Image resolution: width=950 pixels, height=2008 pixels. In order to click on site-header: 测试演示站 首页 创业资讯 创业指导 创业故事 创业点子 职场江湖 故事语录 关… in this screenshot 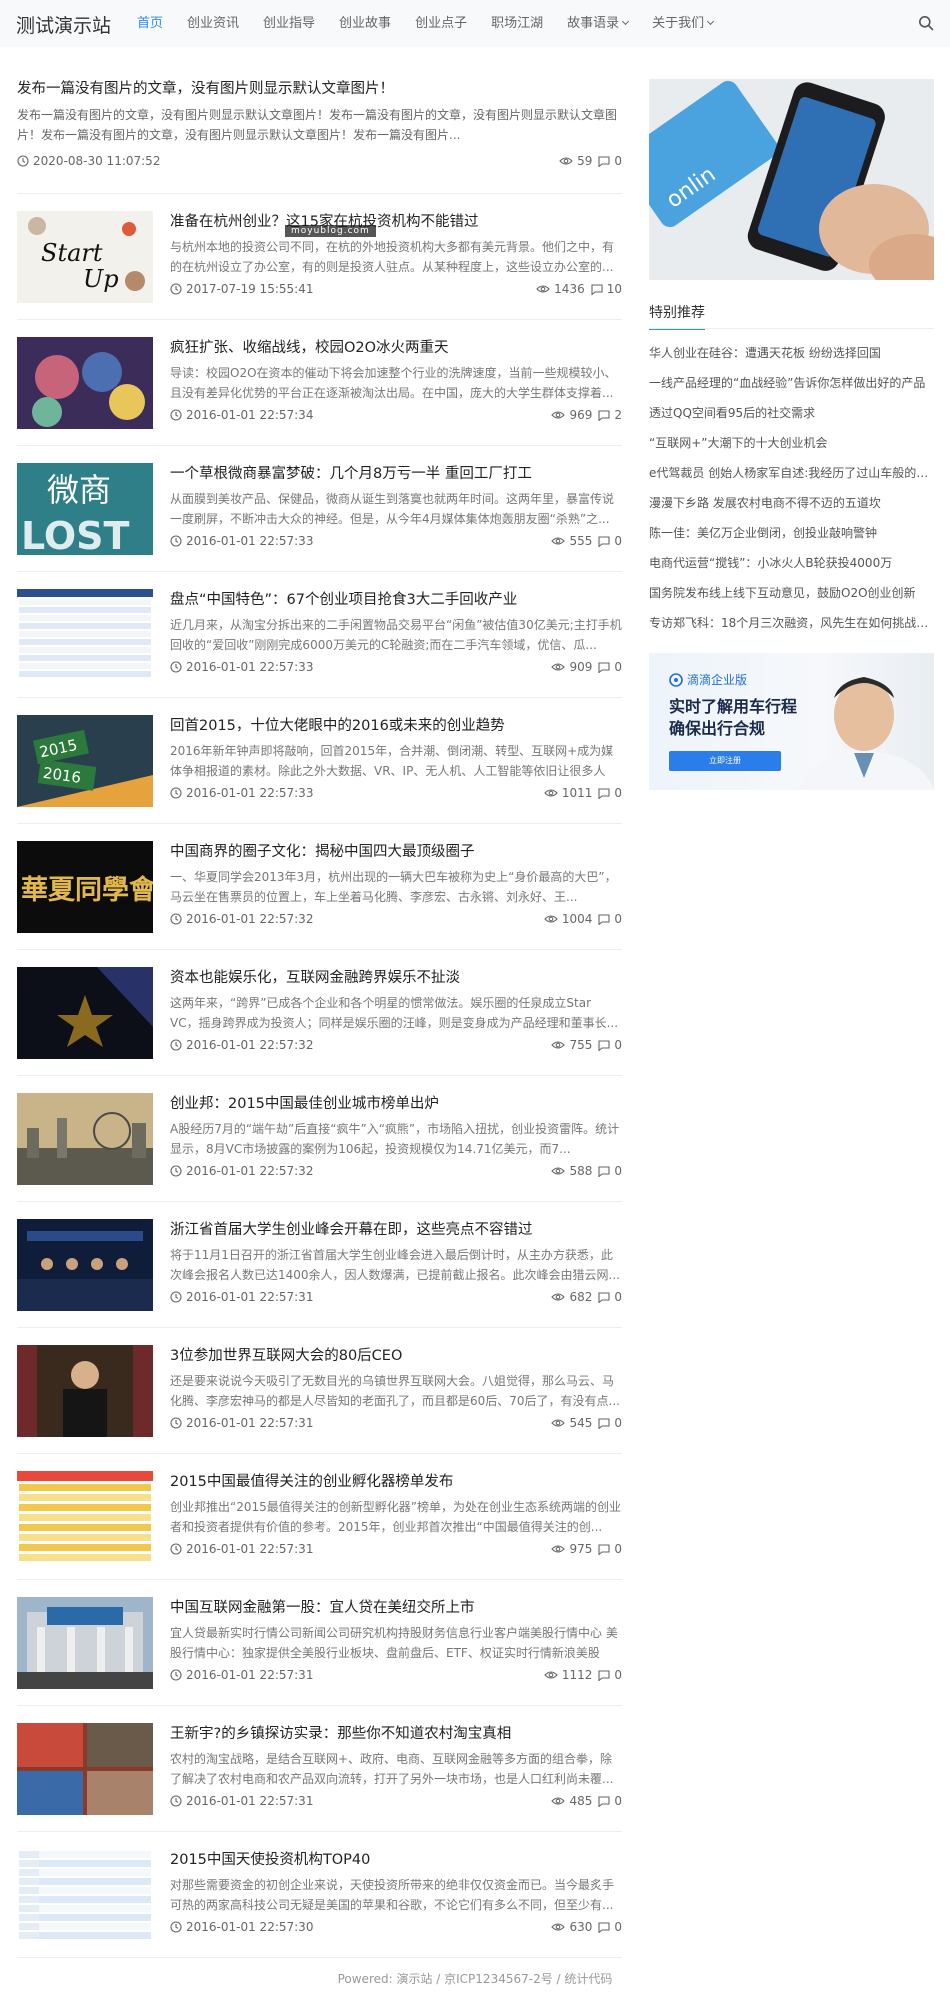, I will do `click(475, 23)`.